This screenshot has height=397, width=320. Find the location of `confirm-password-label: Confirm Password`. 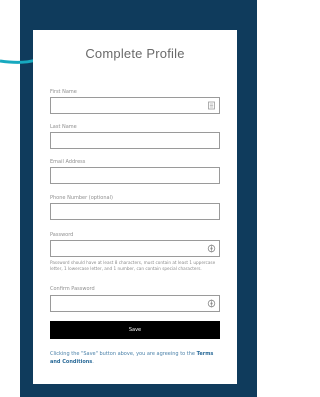

confirm-password-label: Confirm Password is located at coordinates (72, 289).